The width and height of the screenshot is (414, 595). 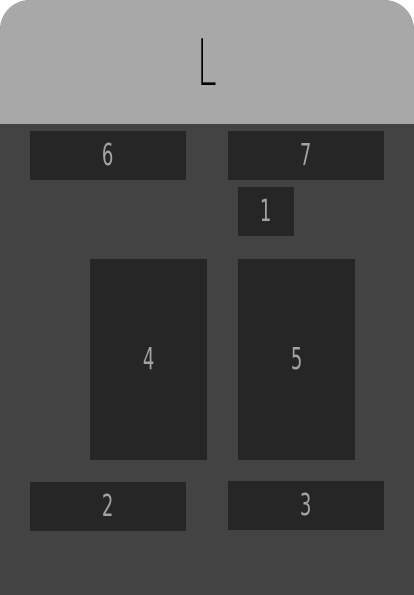 I want to click on slot-5: 5, so click(x=296, y=359).